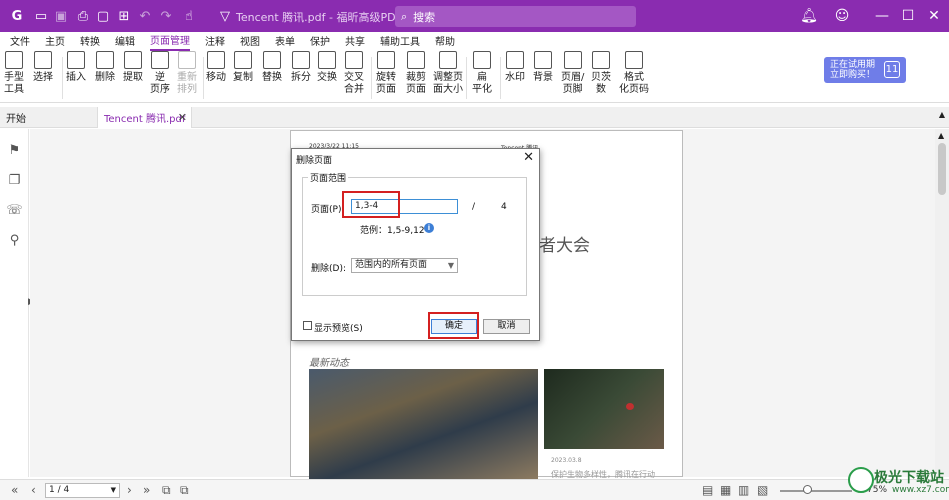 The height and width of the screenshot is (500, 949). Describe the element at coordinates (429, 228) in the screenshot. I see `info-icon: i` at that location.